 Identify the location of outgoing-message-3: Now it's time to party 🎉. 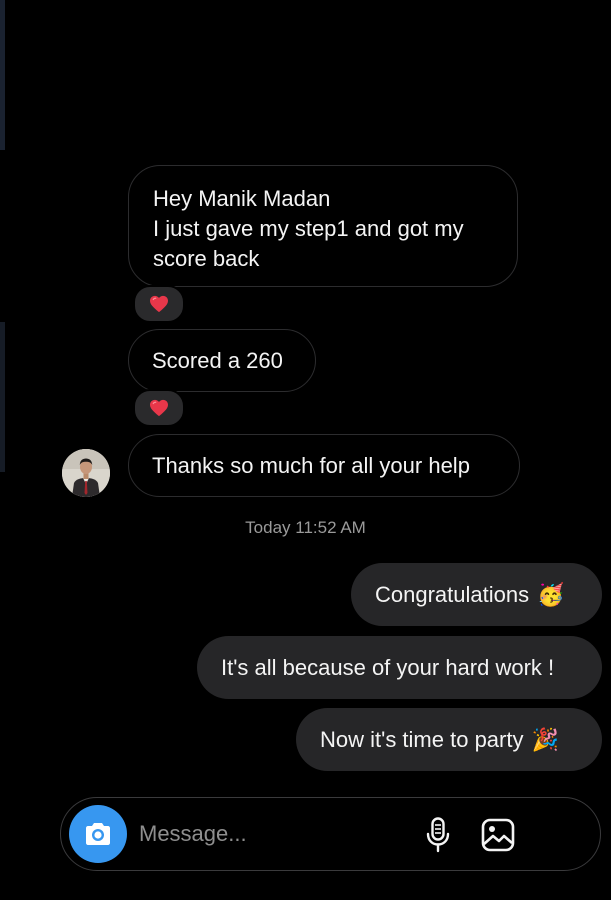
(449, 739).